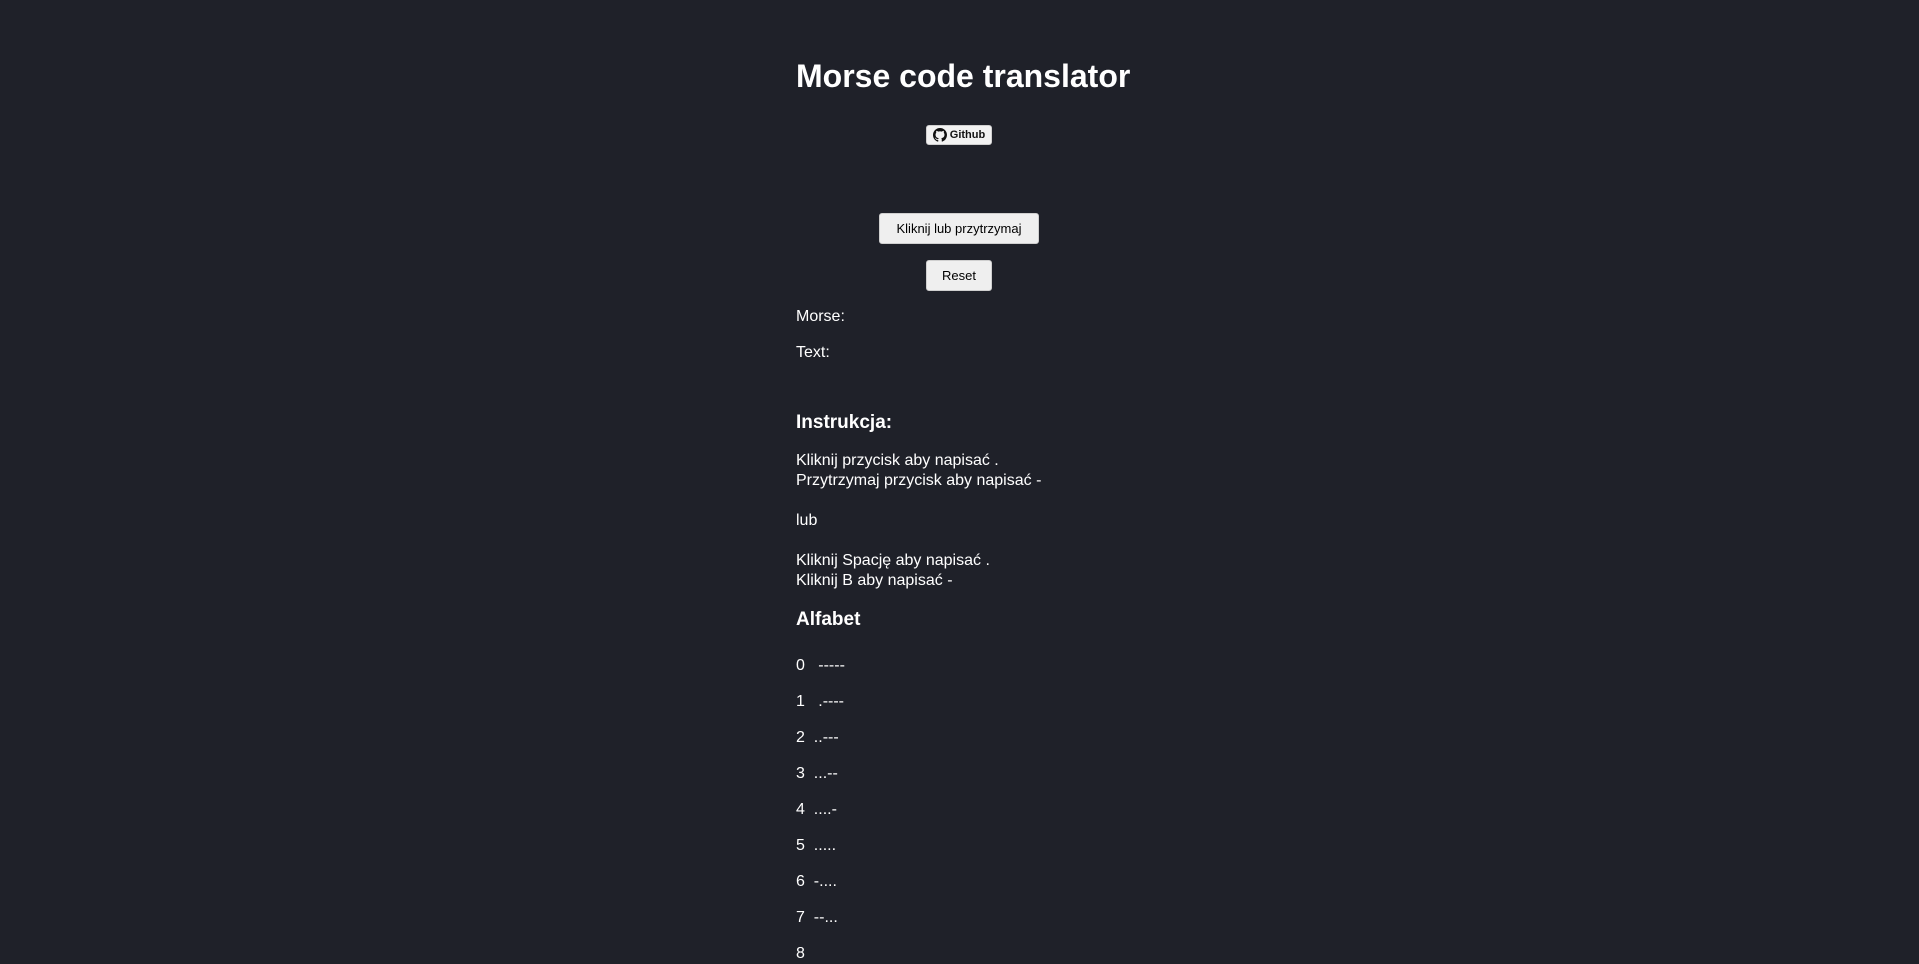 This screenshot has width=1919, height=964. I want to click on instruction-line: Przytrzymaj przycisk aby napisać -, so click(919, 480).